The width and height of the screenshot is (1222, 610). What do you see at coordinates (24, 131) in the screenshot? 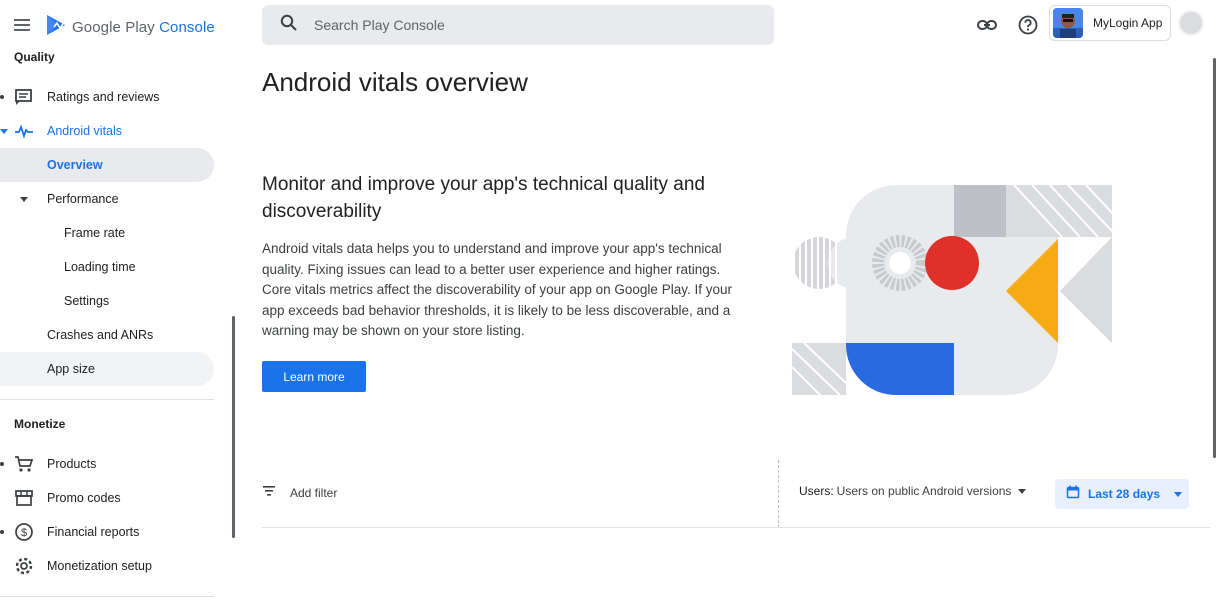
I see `vitals-icon` at bounding box center [24, 131].